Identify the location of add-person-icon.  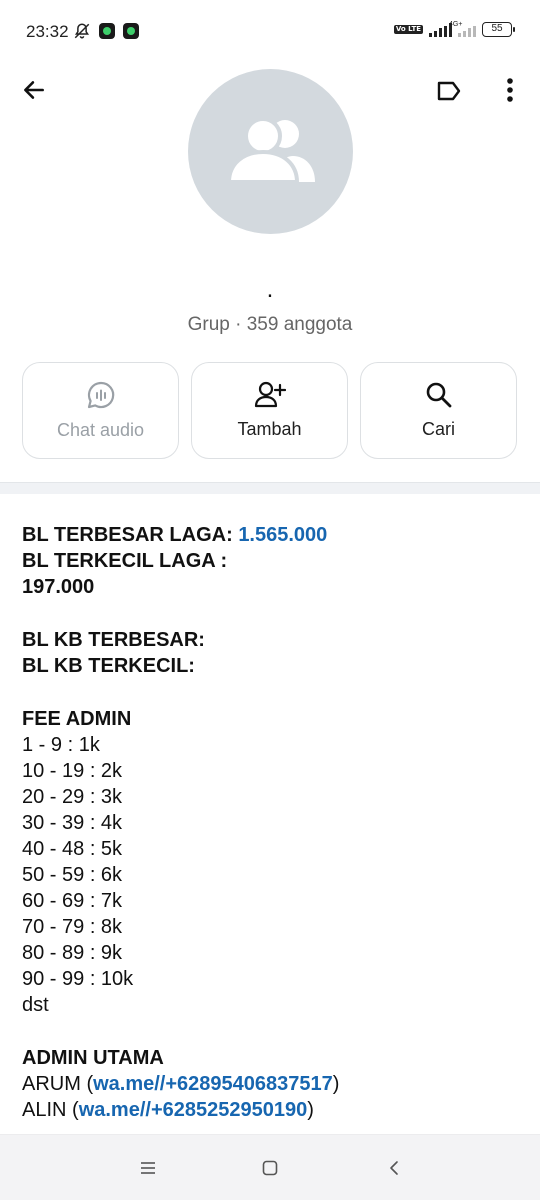
(270, 394).